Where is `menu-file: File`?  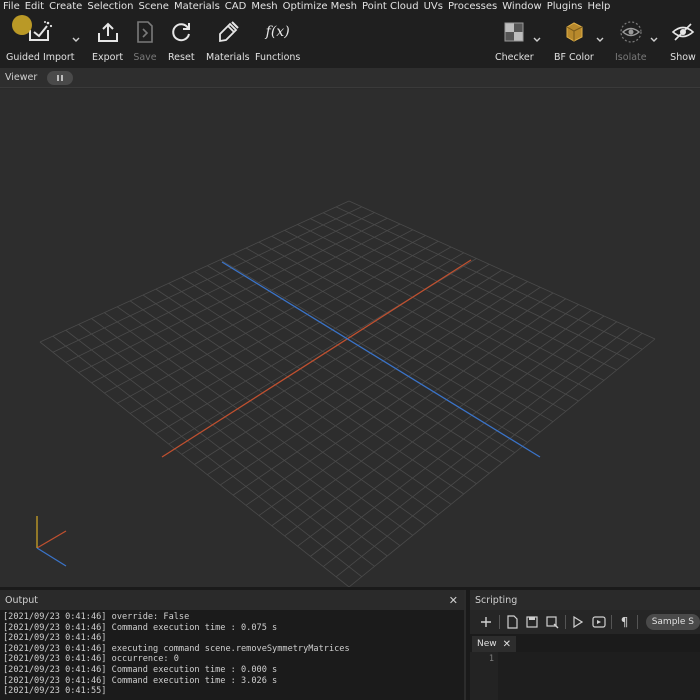
menu-file: File is located at coordinates (14, 7).